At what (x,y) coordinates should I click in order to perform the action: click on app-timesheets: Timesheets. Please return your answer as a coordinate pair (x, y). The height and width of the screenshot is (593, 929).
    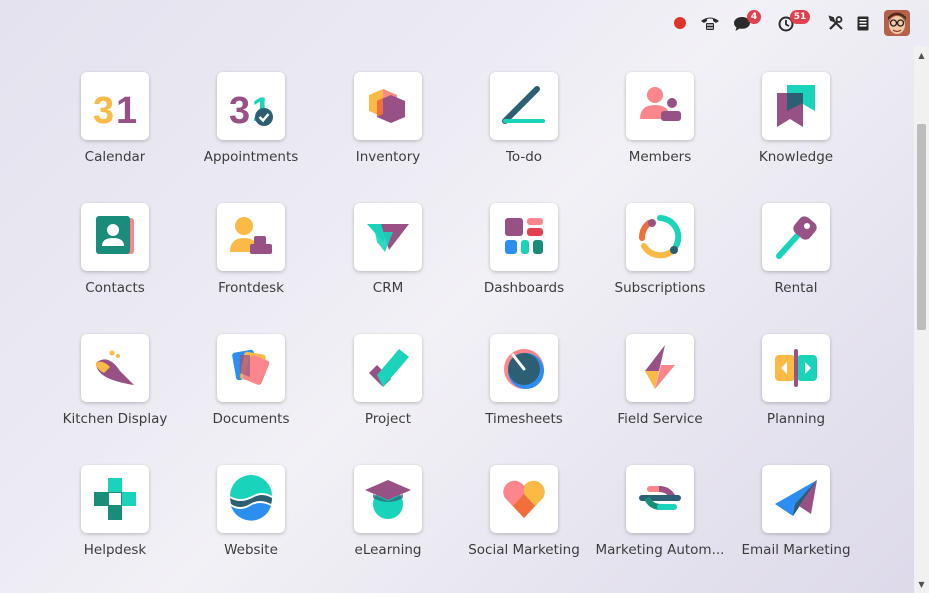
    Looking at the image, I should click on (524, 389).